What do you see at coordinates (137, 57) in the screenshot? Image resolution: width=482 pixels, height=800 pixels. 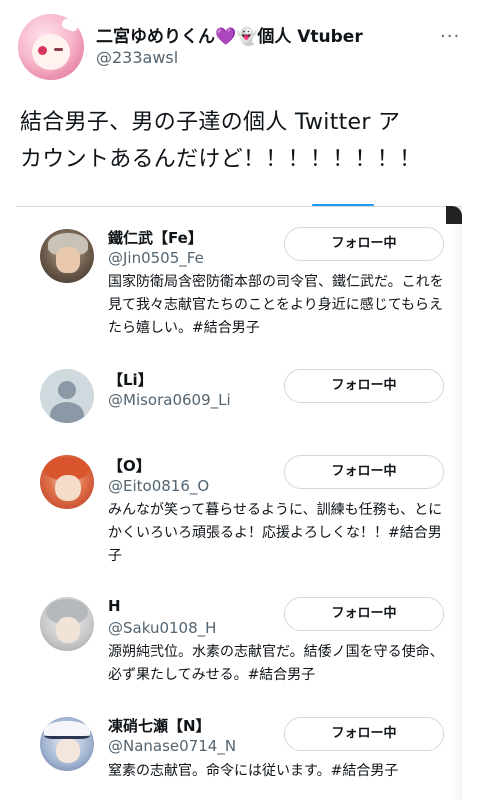 I see `author-handle: @233awsl` at bounding box center [137, 57].